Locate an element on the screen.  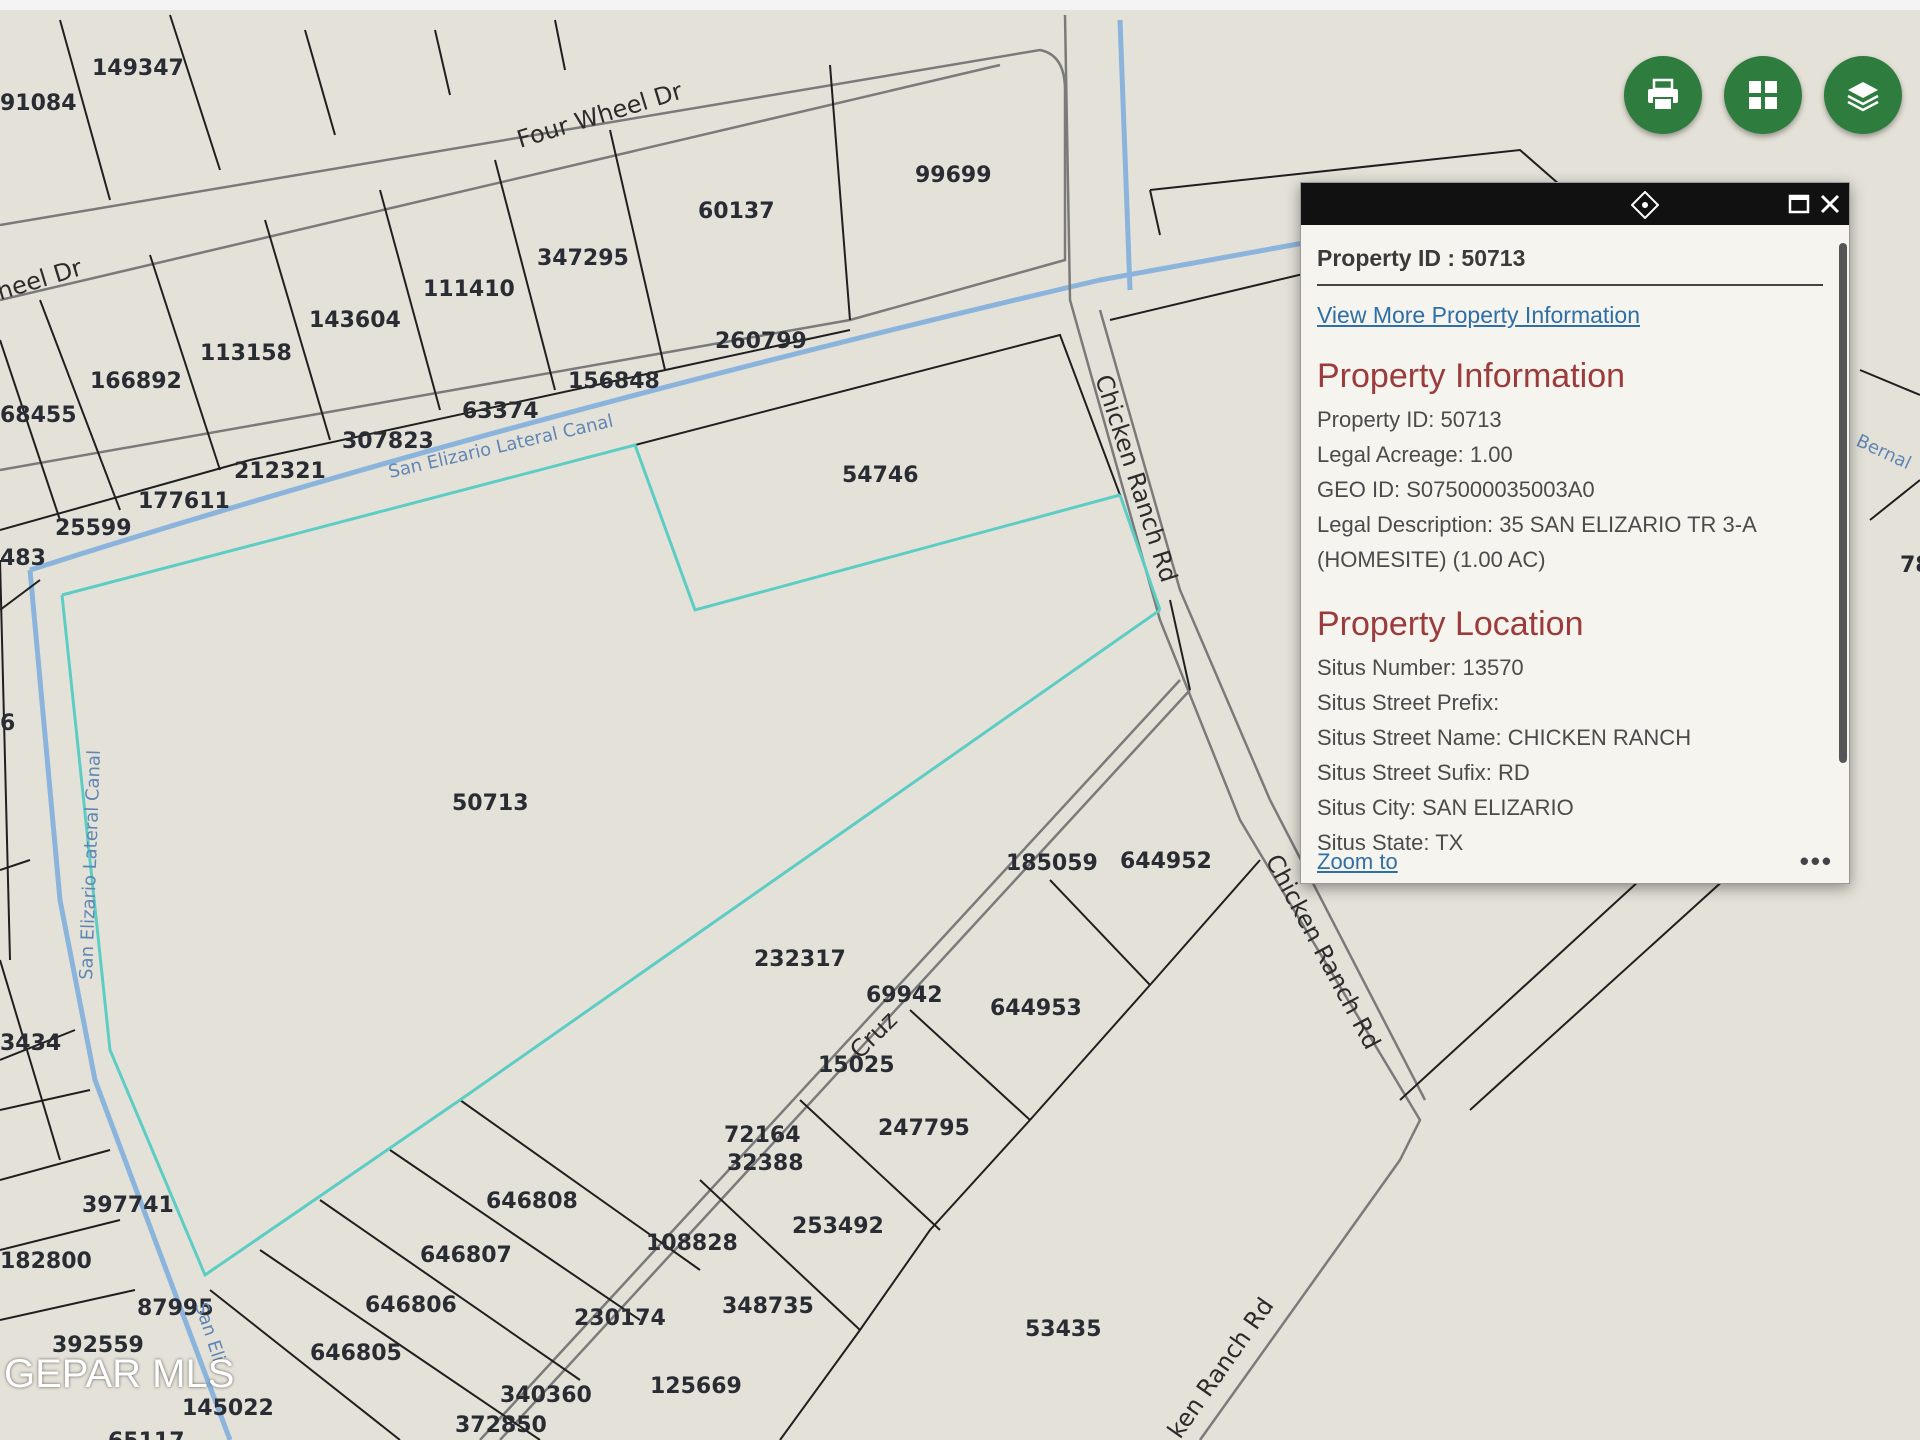
parcel-label-646805: 646805 is located at coordinates (356, 1353).